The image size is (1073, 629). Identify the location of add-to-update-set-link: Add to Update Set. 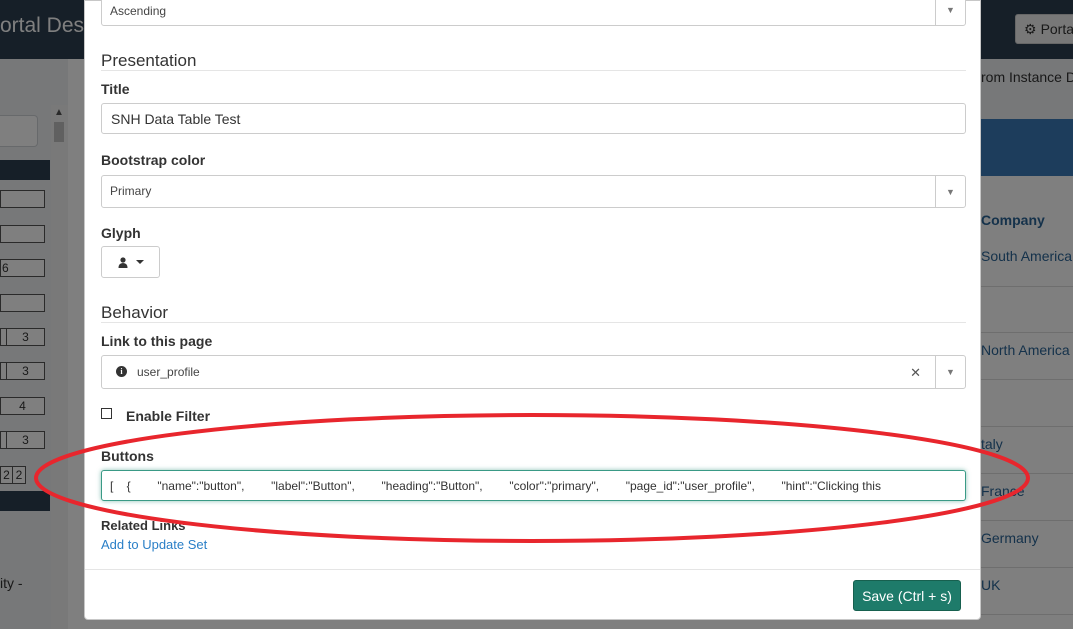
(154, 544).